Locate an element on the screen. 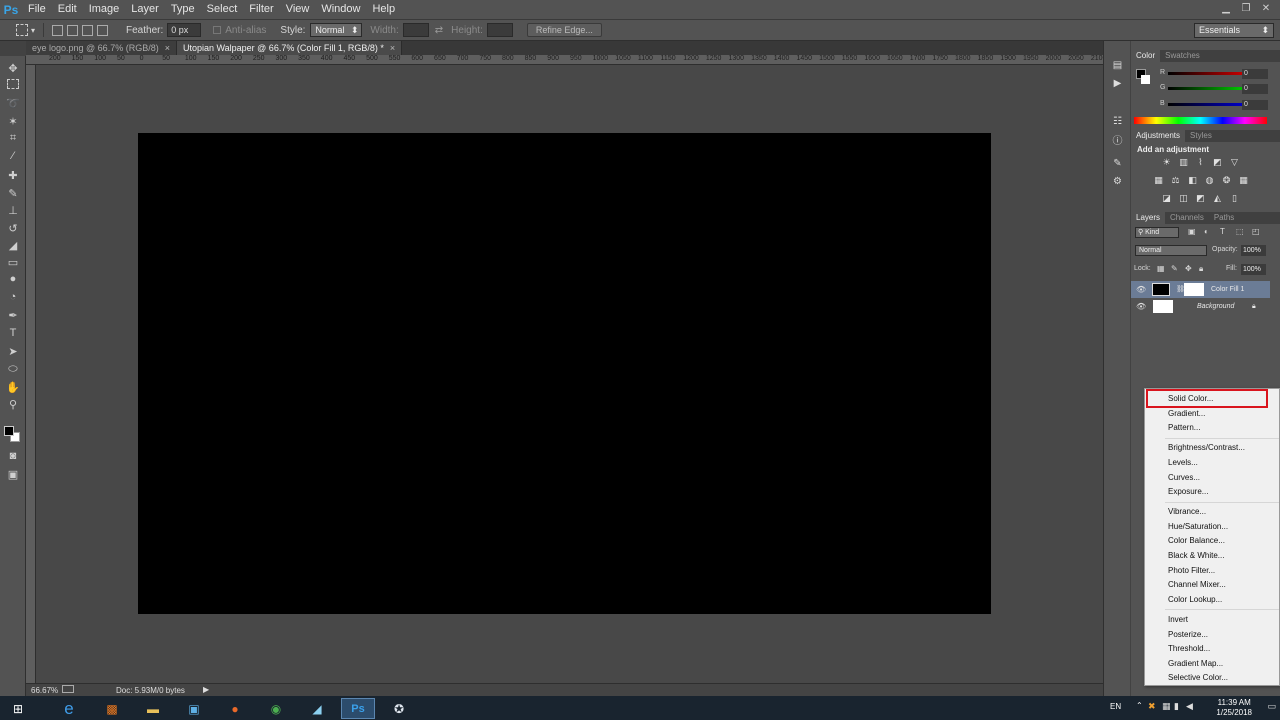 This screenshot has height=720, width=1280. adjustment-filter-icon: ◐ is located at coordinates (1206, 231).